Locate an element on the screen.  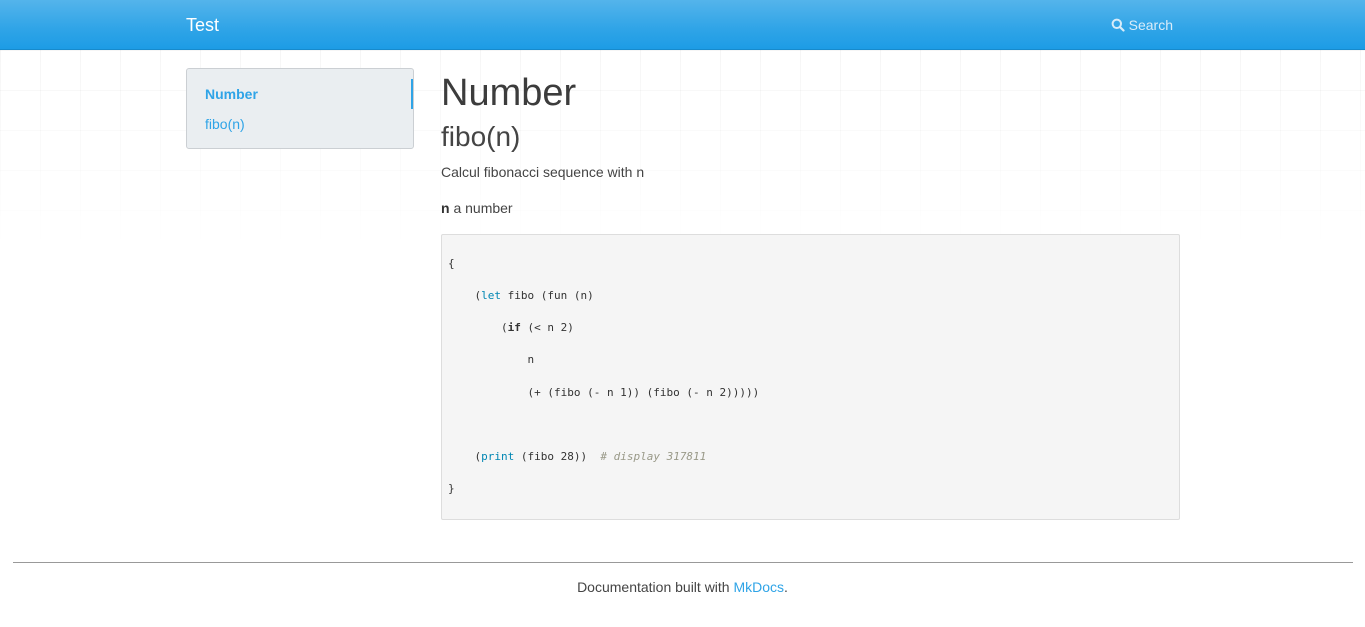
footer: Documentation built with MkDocs. is located at coordinates (682, 587).